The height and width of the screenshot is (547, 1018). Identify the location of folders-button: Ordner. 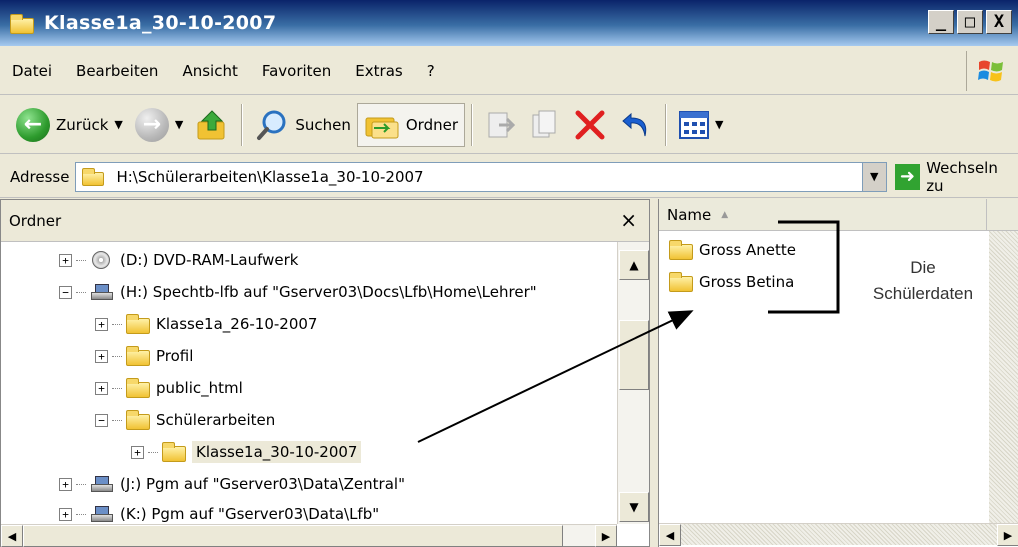
(410, 124).